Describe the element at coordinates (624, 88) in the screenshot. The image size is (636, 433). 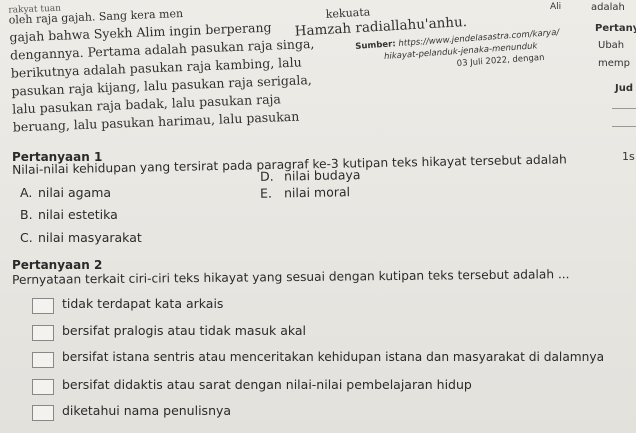
I see `right-fragment: Jud` at that location.